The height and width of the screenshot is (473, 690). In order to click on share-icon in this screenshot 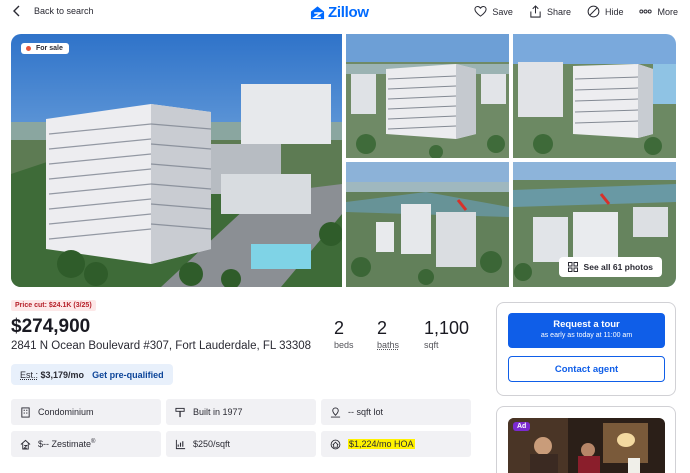, I will do `click(535, 11)`.